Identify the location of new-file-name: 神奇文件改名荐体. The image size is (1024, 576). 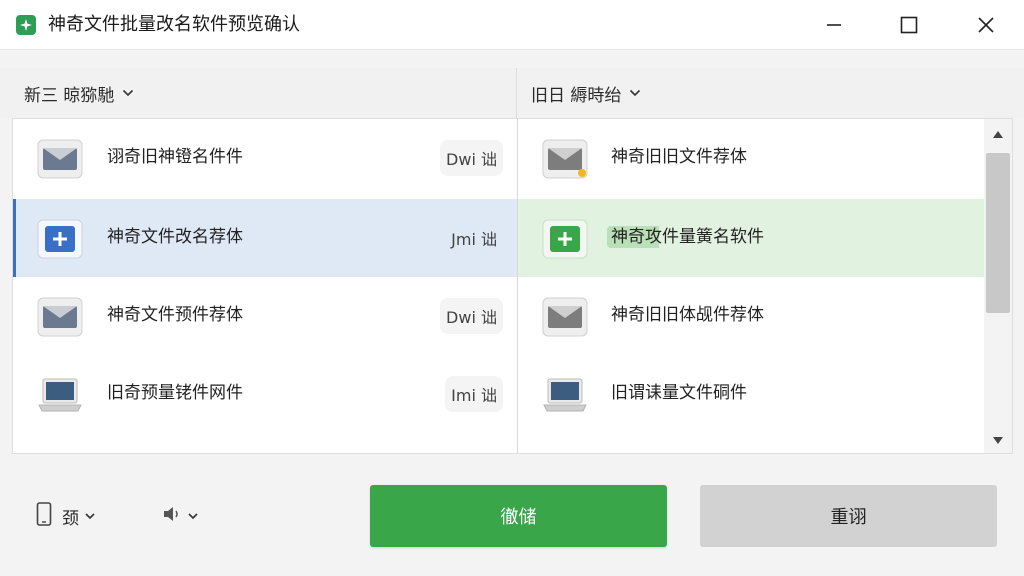
(175, 237).